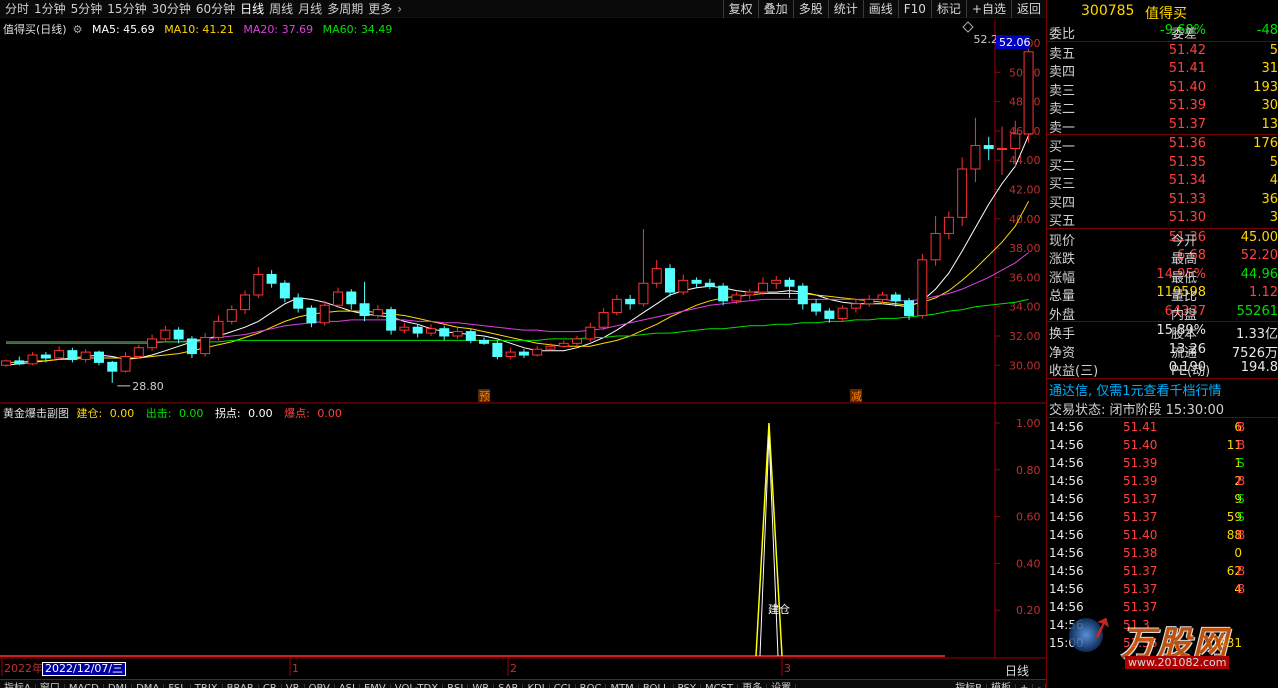  What do you see at coordinates (688, 686) in the screenshot?
I see `indicator-tab: PSY` at bounding box center [688, 686].